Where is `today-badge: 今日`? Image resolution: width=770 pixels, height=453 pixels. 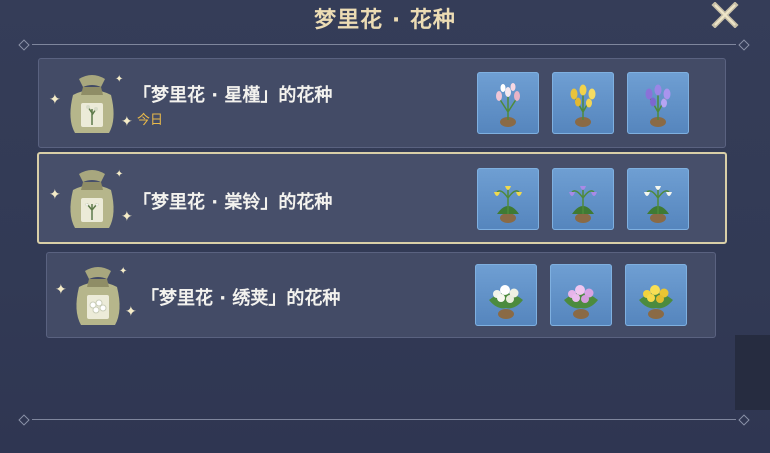
today-badge: 今日 is located at coordinates (150, 120).